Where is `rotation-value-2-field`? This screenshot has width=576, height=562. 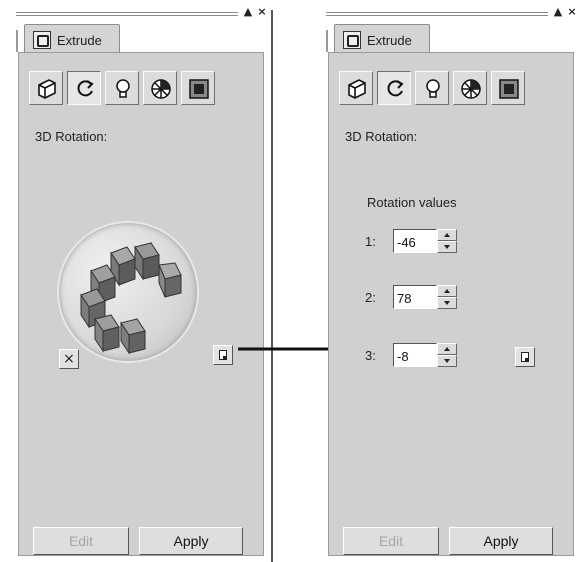
rotation-value-2-field is located at coordinates (415, 297).